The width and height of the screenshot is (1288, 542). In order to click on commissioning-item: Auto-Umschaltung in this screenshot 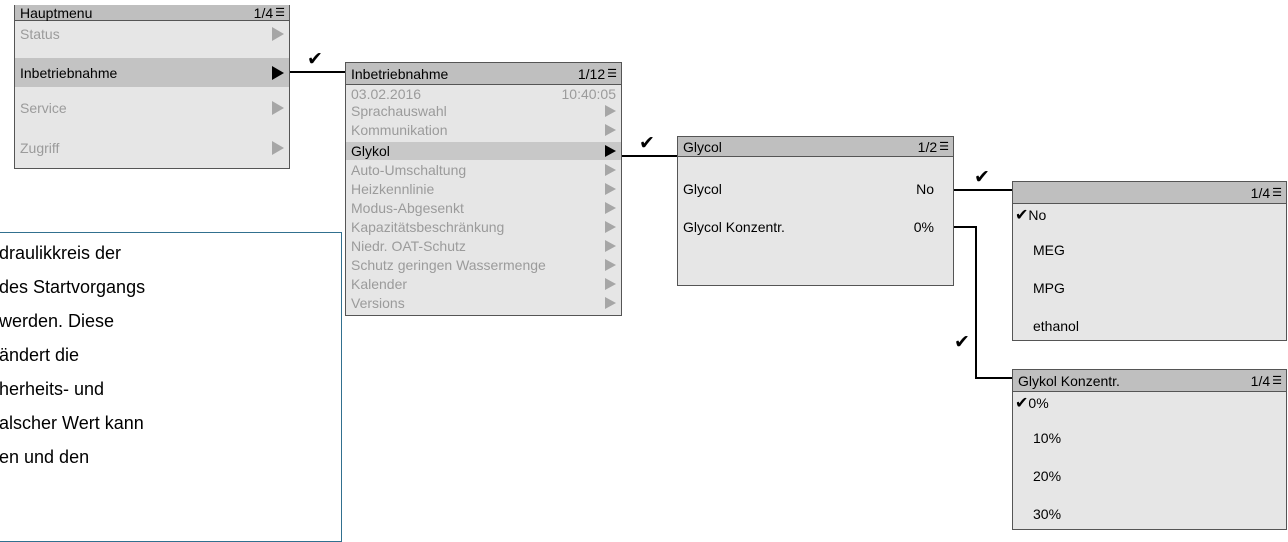, I will do `click(483, 170)`.